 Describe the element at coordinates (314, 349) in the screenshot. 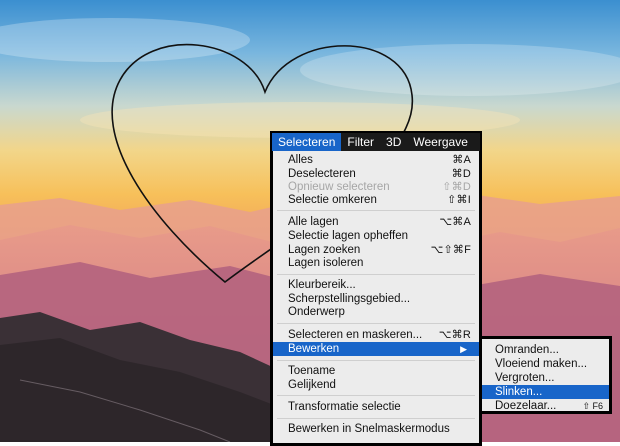

I see `menu-item-label: Bewerken` at that location.